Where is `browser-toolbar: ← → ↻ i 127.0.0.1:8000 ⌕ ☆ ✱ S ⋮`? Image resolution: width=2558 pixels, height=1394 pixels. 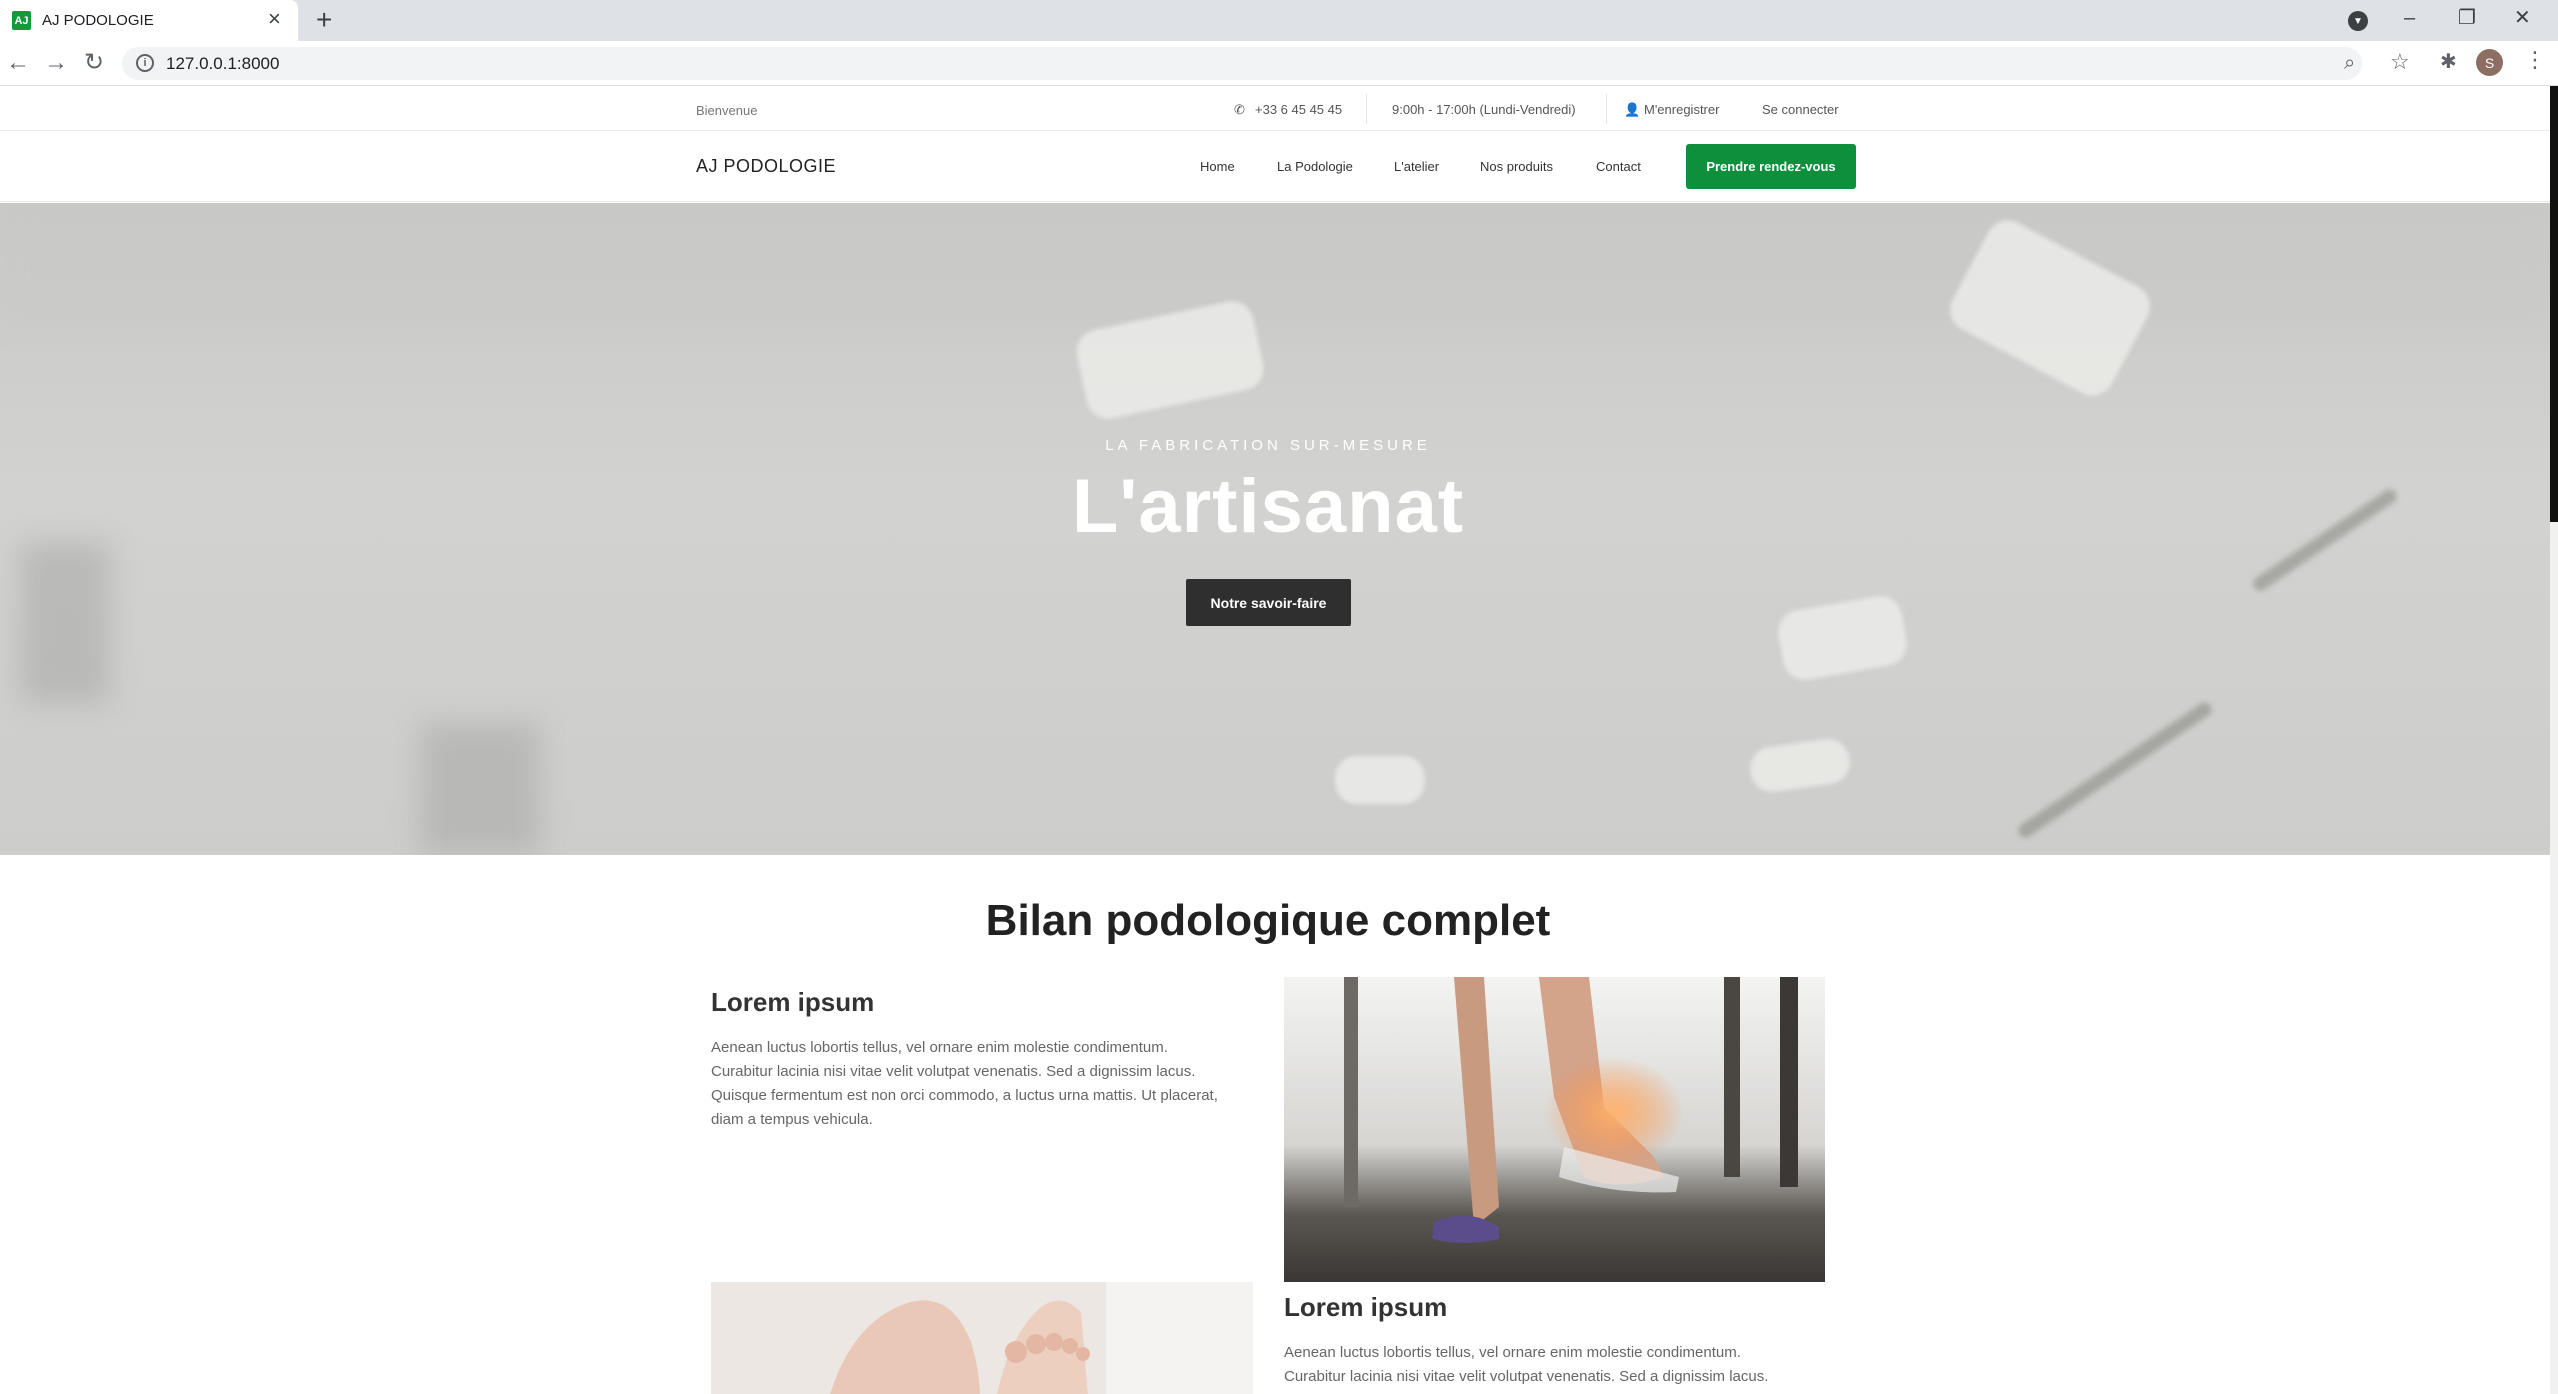
browser-toolbar: ← → ↻ i 127.0.0.1:8000 ⌕ ☆ ✱ S ⋮ is located at coordinates (1279, 63).